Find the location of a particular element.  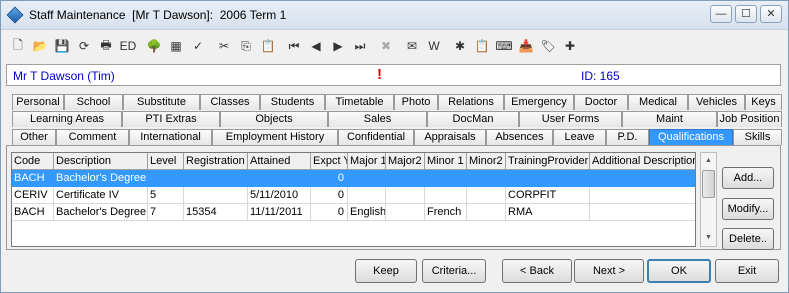

tab-doctor: Doctor is located at coordinates (601, 102).